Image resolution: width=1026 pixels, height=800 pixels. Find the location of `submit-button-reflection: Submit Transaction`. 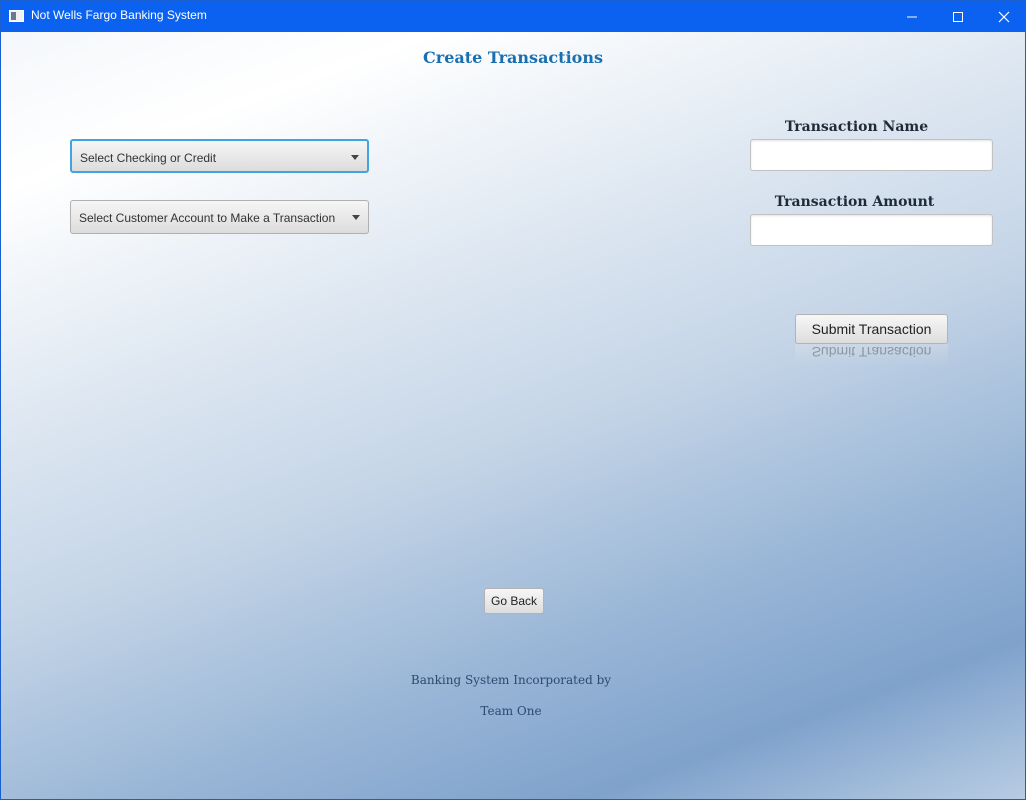

submit-button-reflection: Submit Transaction is located at coordinates (871, 355).